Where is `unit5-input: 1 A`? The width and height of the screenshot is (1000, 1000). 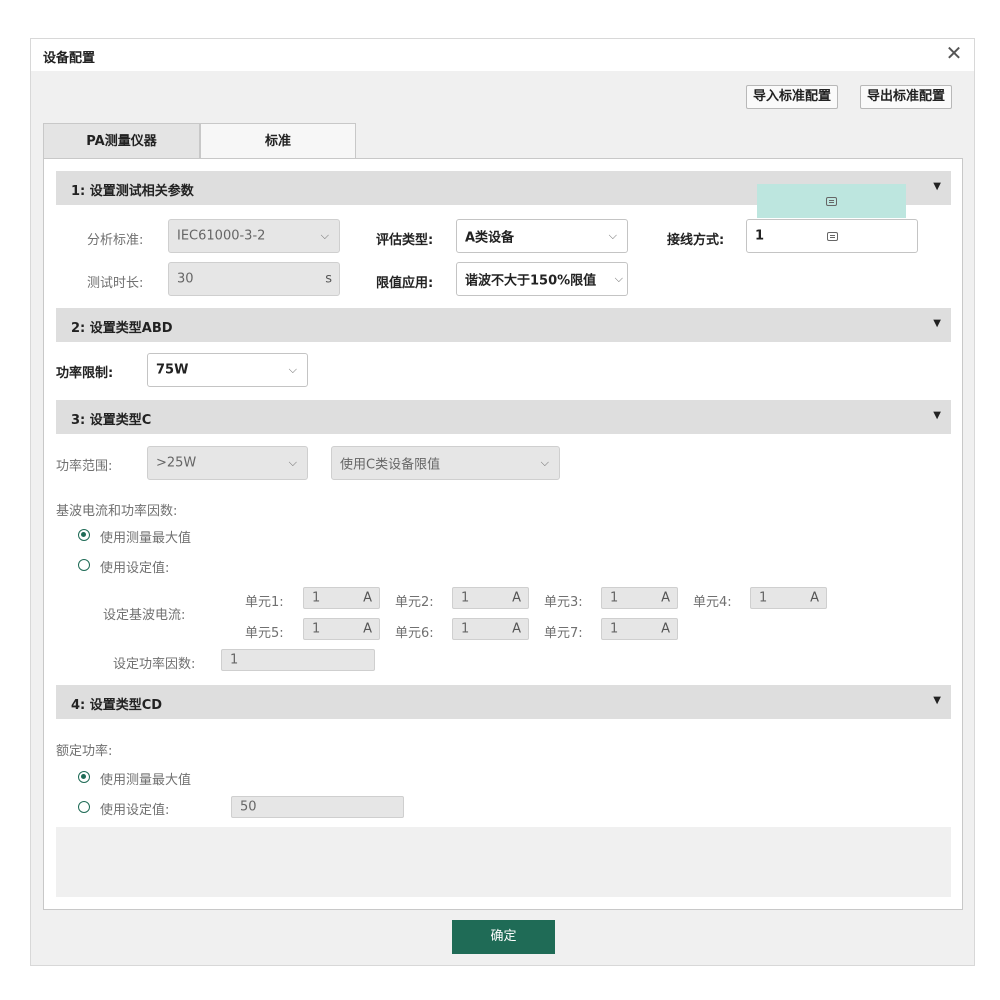 unit5-input: 1 A is located at coordinates (341, 629).